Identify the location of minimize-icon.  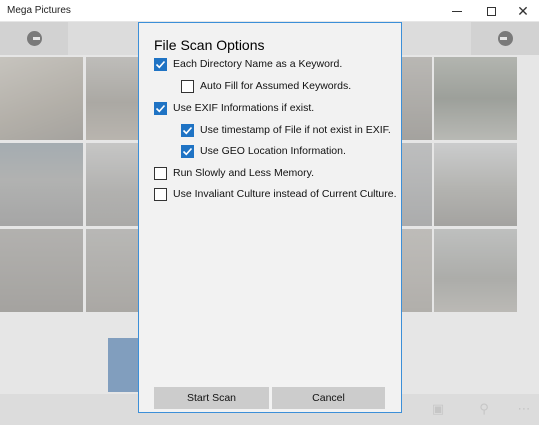
(457, 11).